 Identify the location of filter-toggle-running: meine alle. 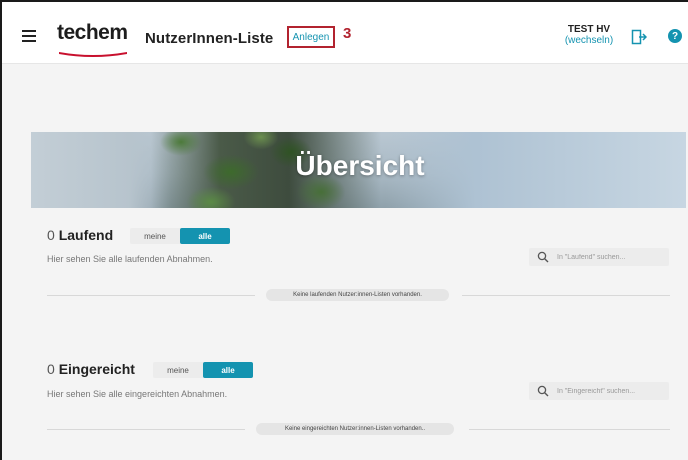
(180, 236).